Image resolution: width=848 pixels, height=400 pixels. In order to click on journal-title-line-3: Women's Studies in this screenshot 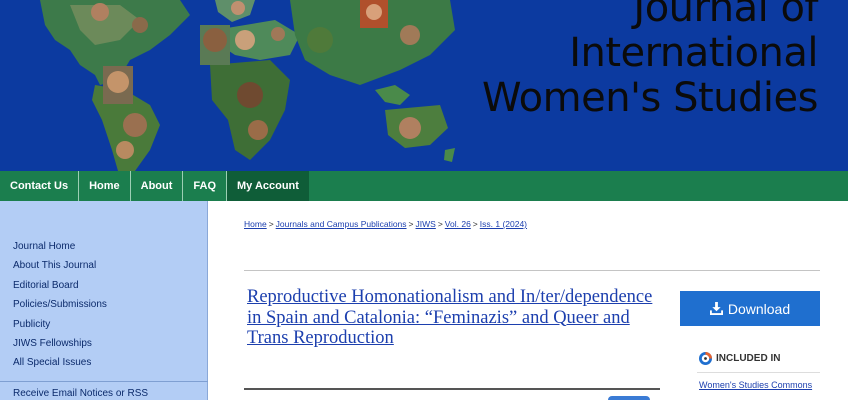, I will do `click(650, 98)`.